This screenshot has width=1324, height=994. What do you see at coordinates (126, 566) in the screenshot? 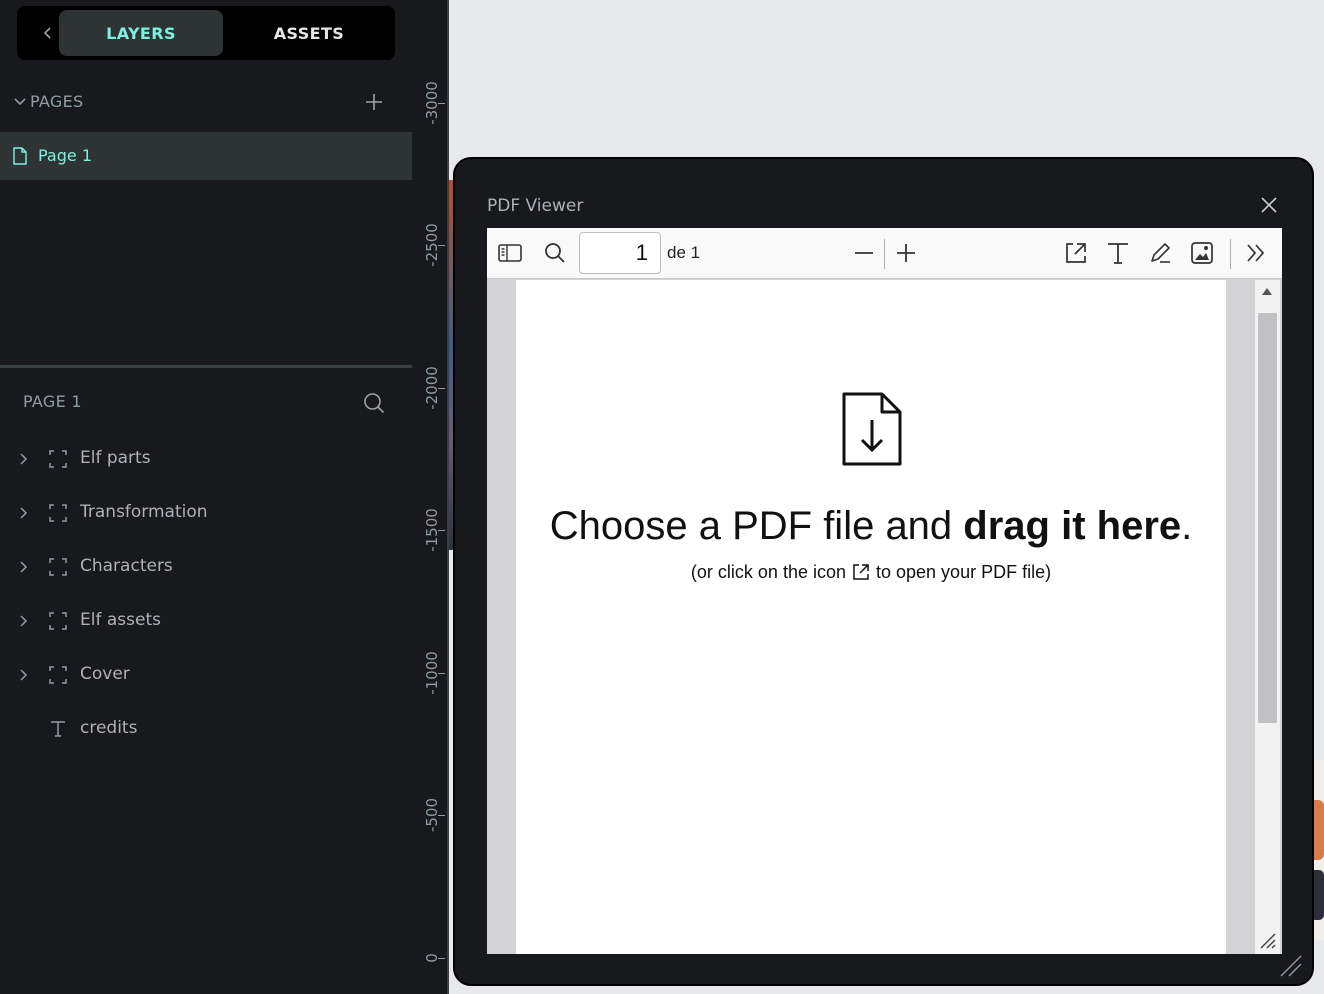
I see `layer-label: Characters` at bounding box center [126, 566].